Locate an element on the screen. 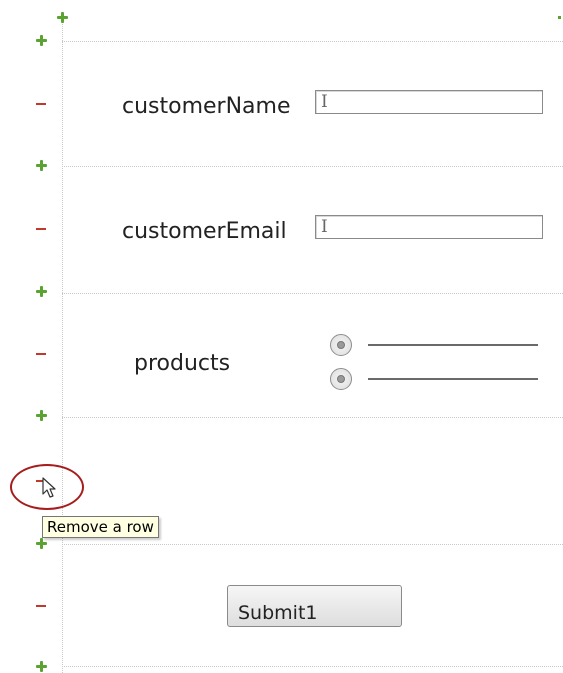  submit-button: Submit1 is located at coordinates (314, 606).